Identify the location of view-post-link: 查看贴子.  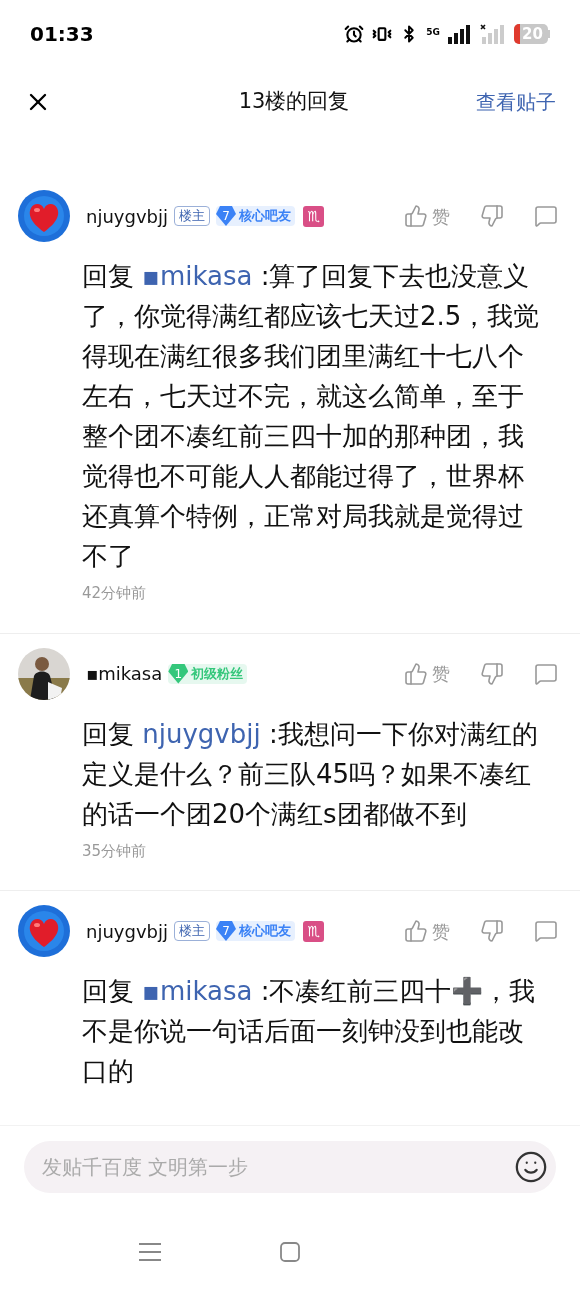
(516, 102).